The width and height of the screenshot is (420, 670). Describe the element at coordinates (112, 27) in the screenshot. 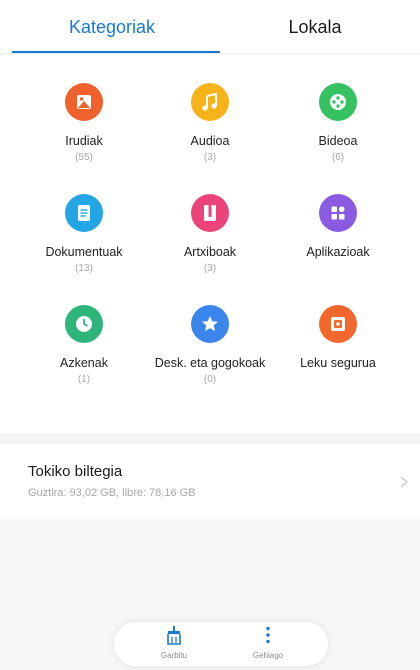

I see `tab-categories: Kategoriak` at that location.